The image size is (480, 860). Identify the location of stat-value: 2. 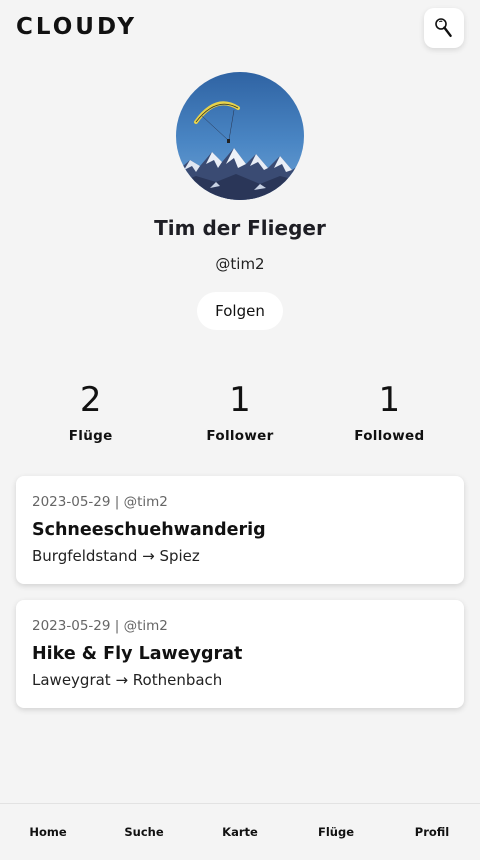
(90, 400).